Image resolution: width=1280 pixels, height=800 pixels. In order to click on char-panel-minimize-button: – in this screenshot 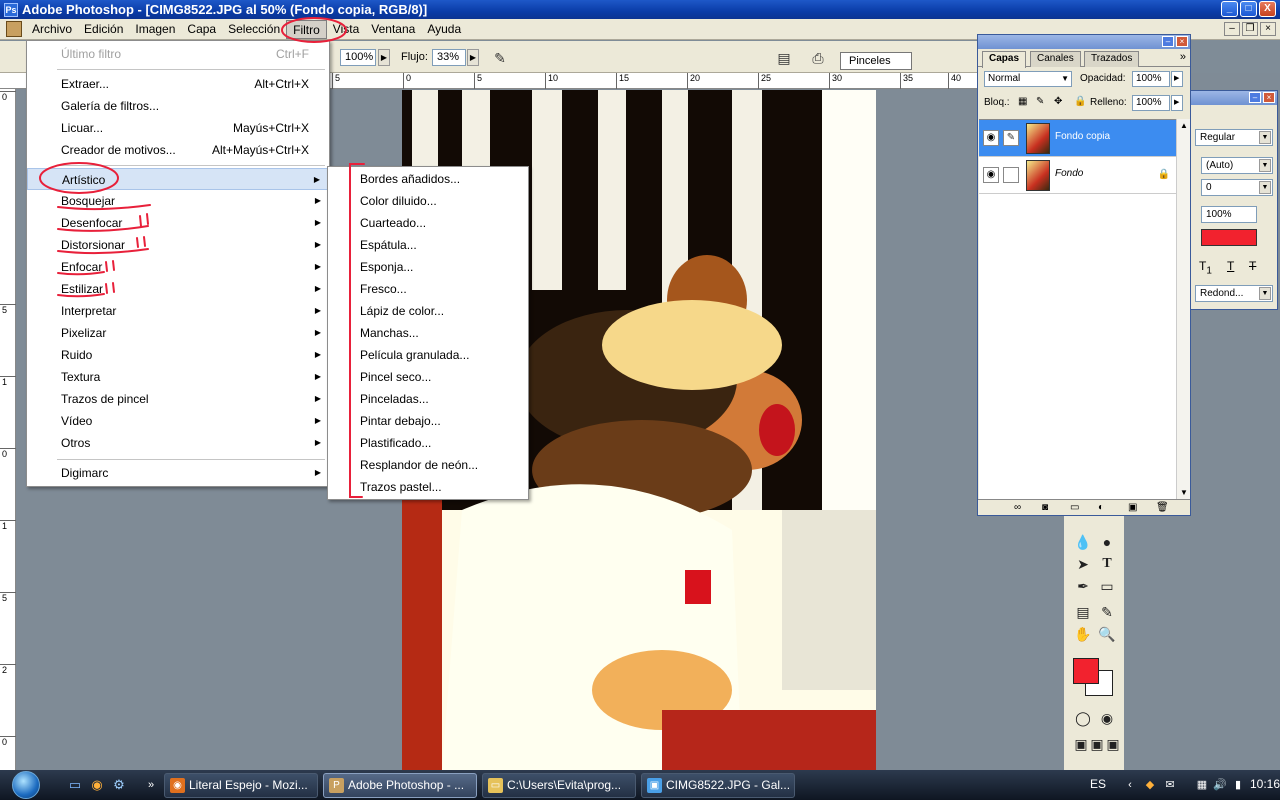, I will do `click(1255, 97)`.